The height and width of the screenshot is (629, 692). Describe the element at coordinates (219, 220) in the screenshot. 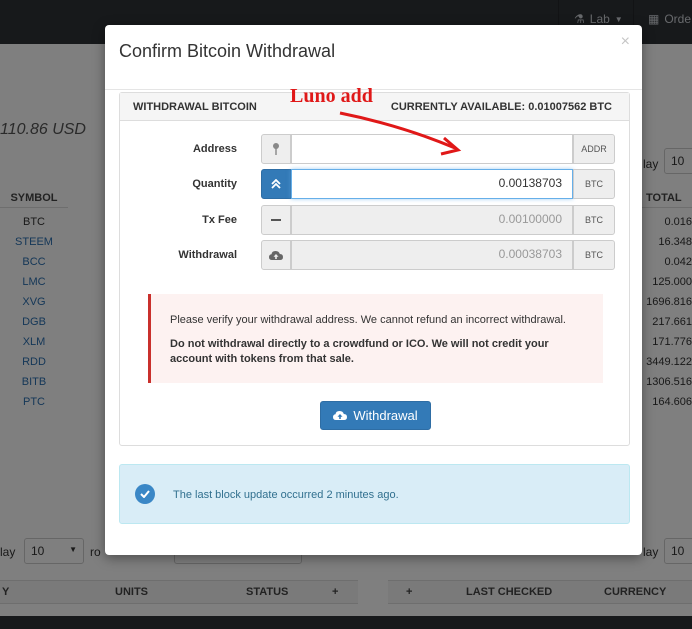

I see `txfee-label: Tx Fee` at that location.